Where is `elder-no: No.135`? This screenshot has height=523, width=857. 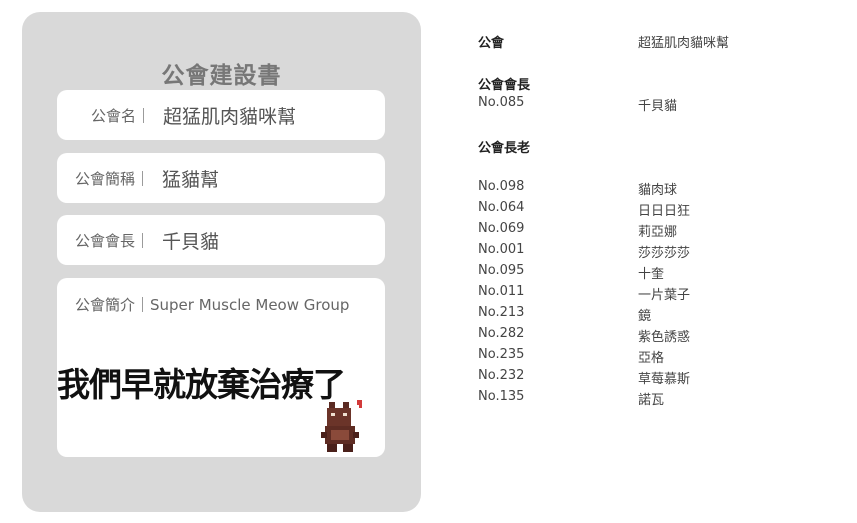
elder-no: No.135 is located at coordinates (501, 396).